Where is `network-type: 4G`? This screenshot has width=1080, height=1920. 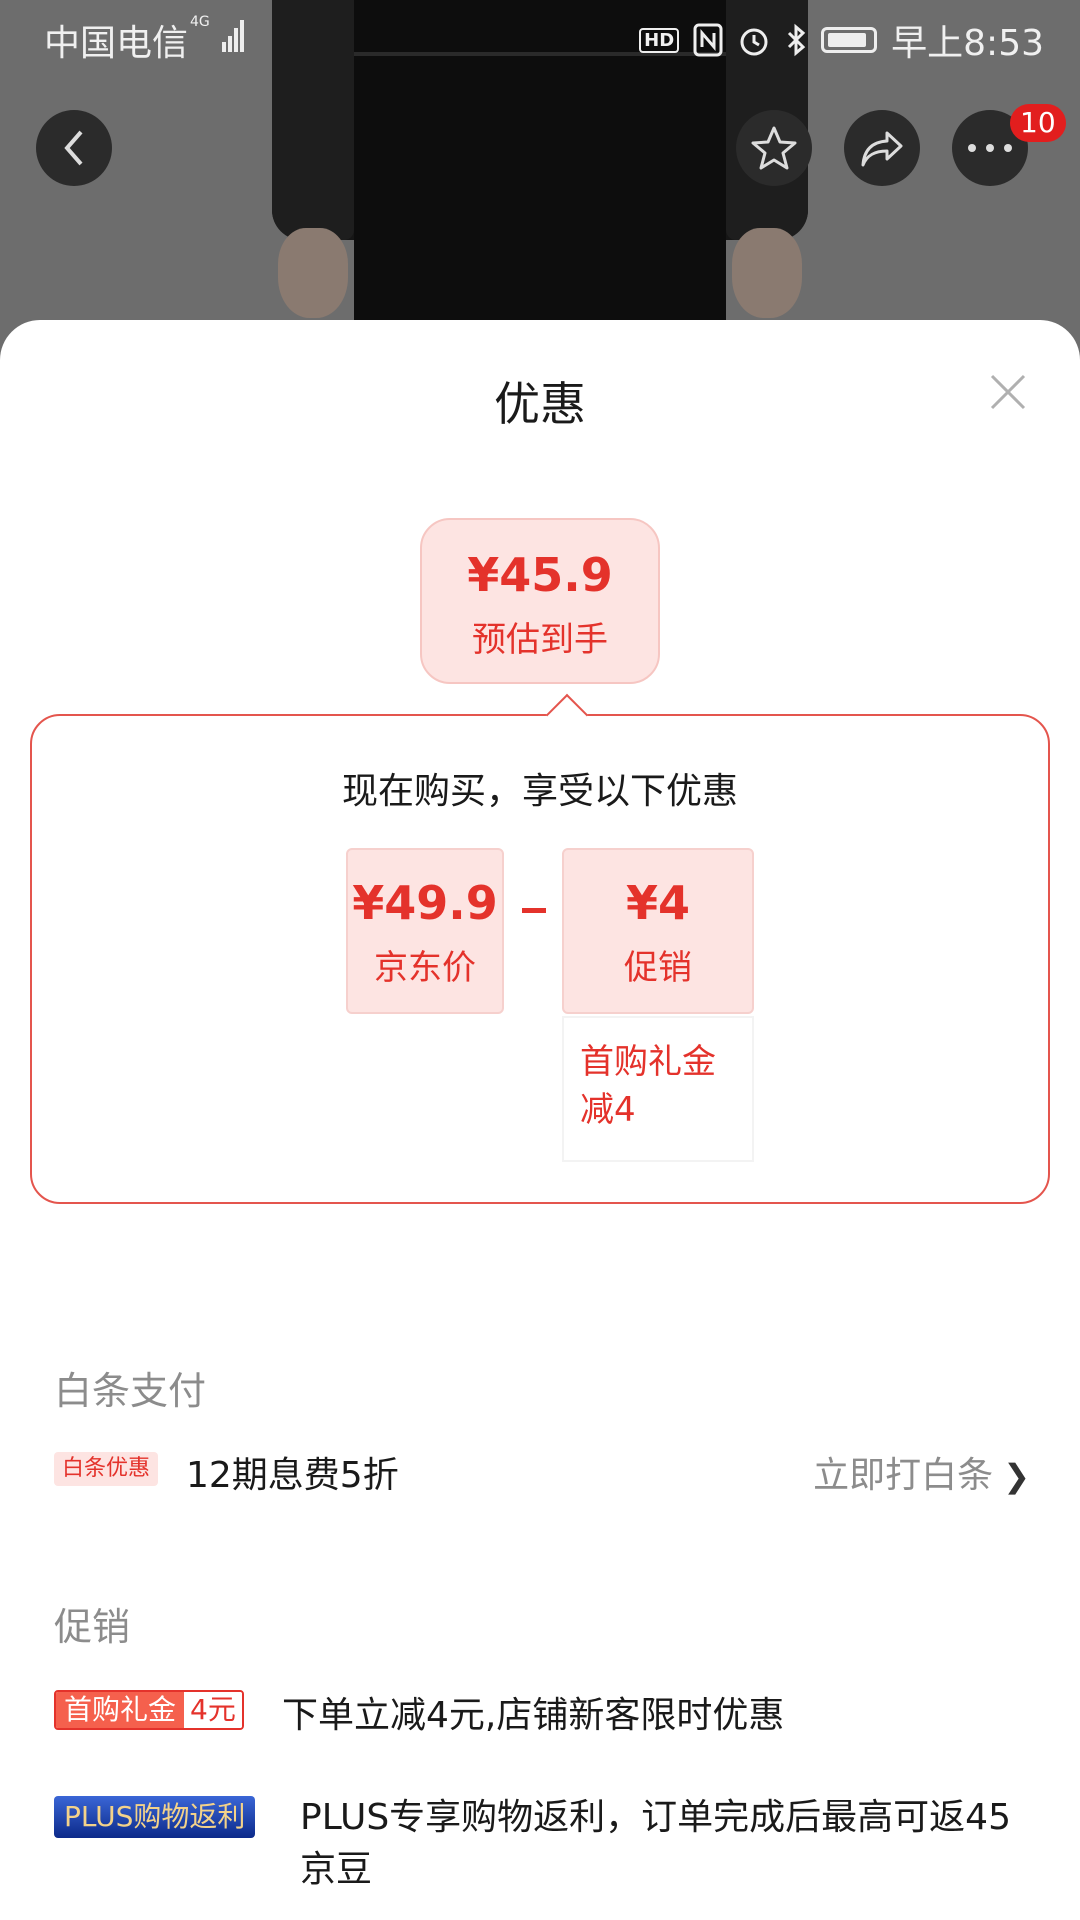 network-type: 4G is located at coordinates (200, 22).